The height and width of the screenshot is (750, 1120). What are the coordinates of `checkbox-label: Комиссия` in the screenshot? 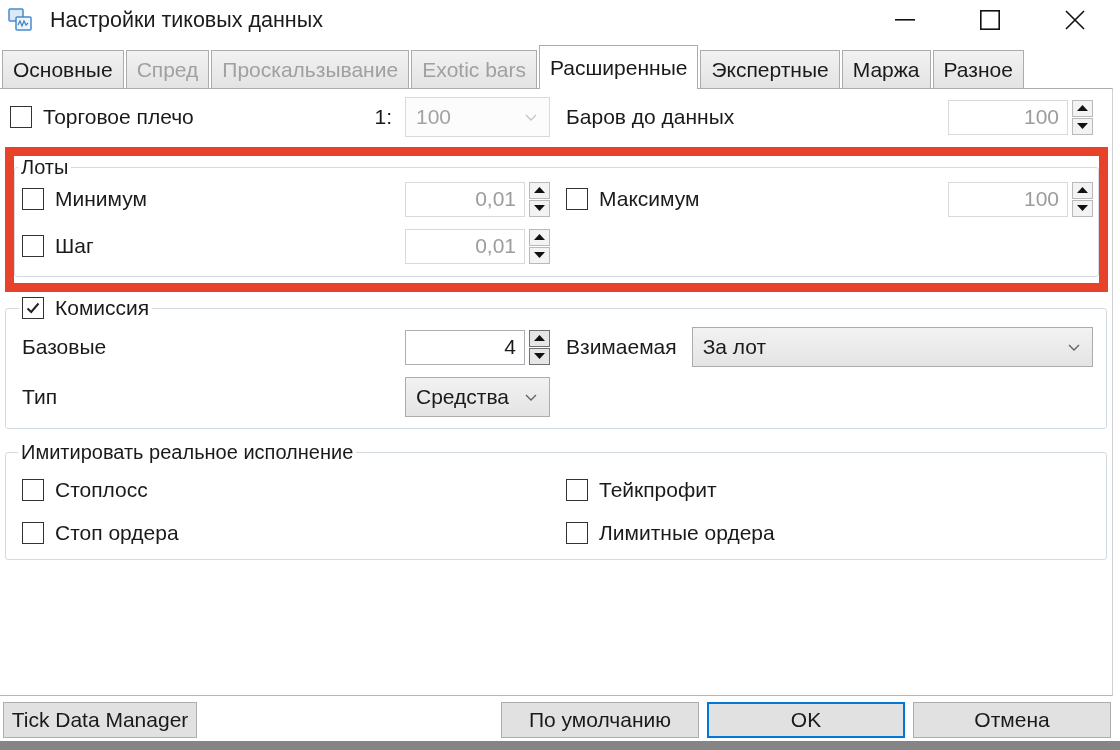 It's located at (102, 308).